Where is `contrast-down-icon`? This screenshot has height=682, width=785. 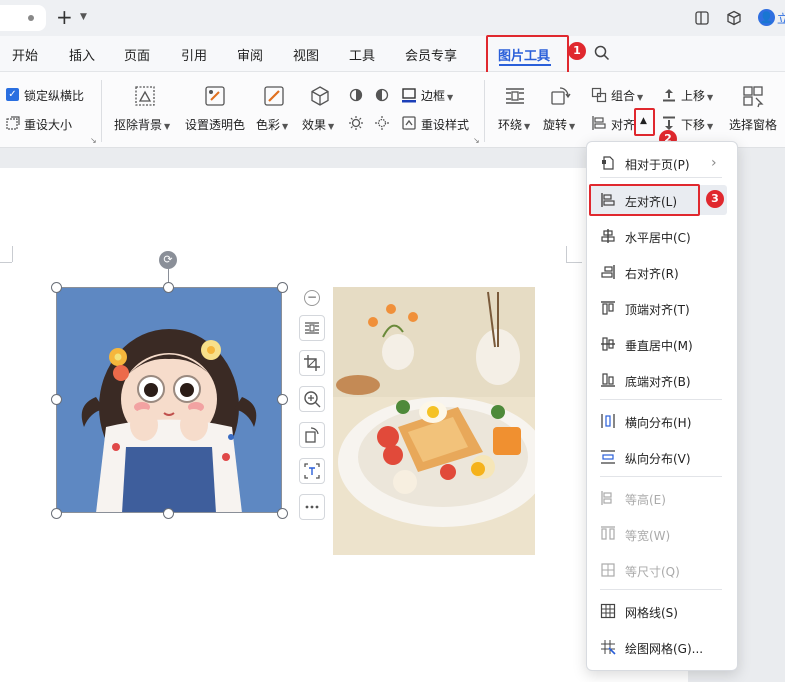 contrast-down-icon is located at coordinates (382, 123).